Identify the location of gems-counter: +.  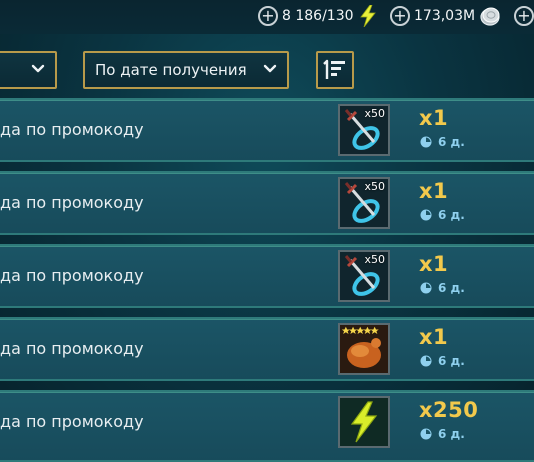
(524, 16).